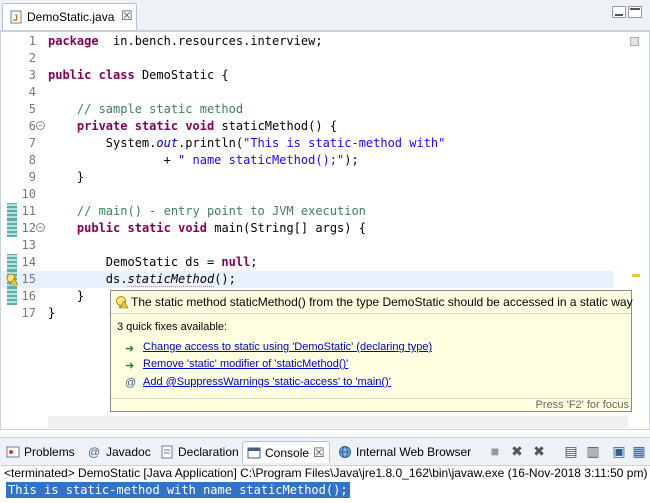  Describe the element at coordinates (28, 296) in the screenshot. I see `line-number: 16` at that location.